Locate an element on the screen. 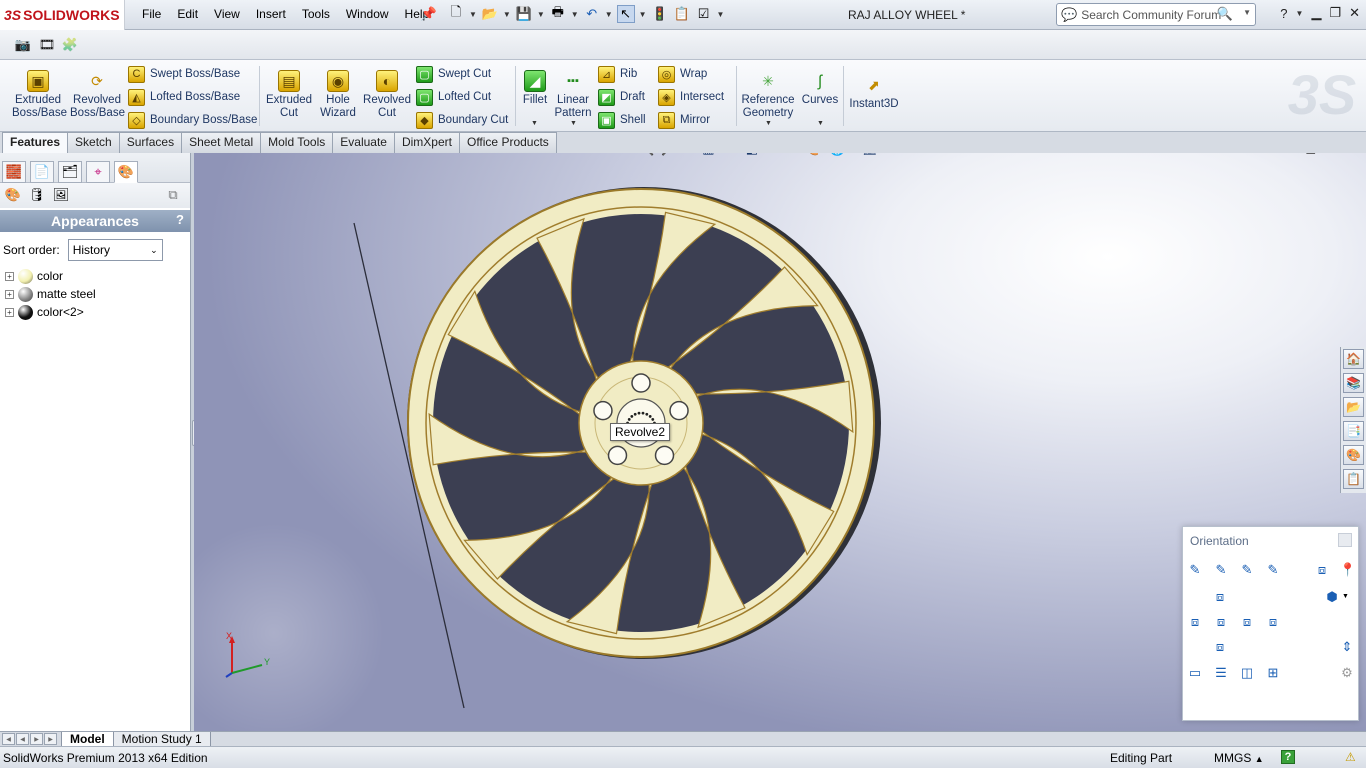 The image size is (1366, 768). normal-to-icon: ⇕ is located at coordinates (1347, 647).